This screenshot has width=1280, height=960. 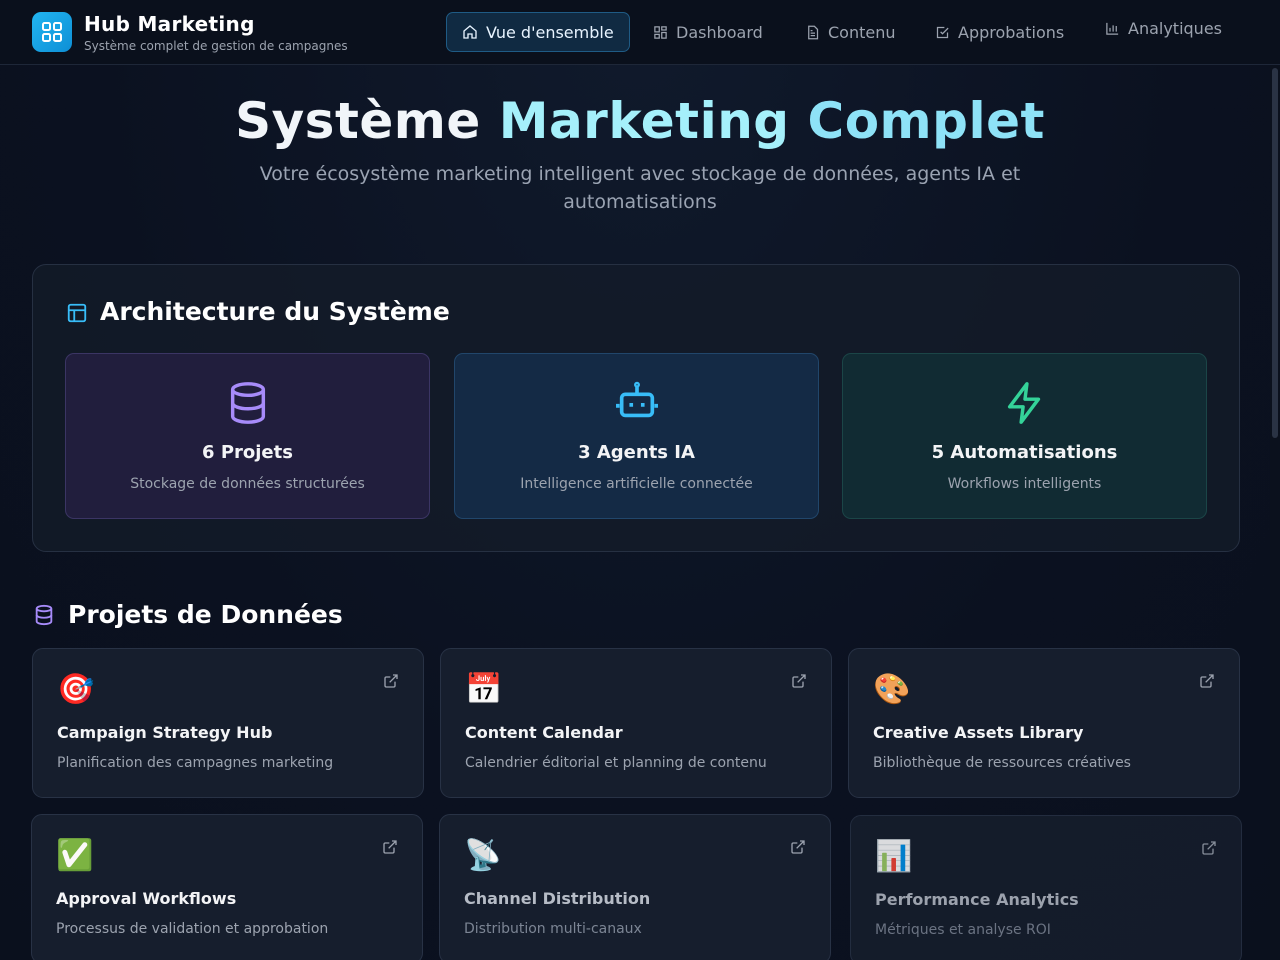 What do you see at coordinates (52, 32) in the screenshot?
I see `app-logo-grid-icon` at bounding box center [52, 32].